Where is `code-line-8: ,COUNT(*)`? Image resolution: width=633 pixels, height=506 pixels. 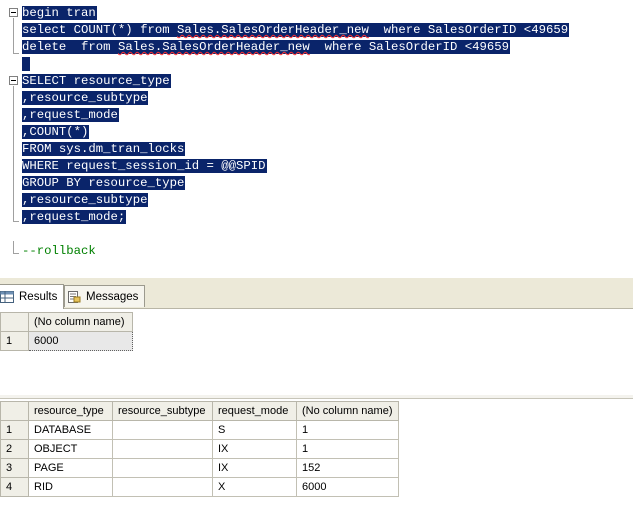
code-line-8: ,COUNT(*) is located at coordinates (56, 132).